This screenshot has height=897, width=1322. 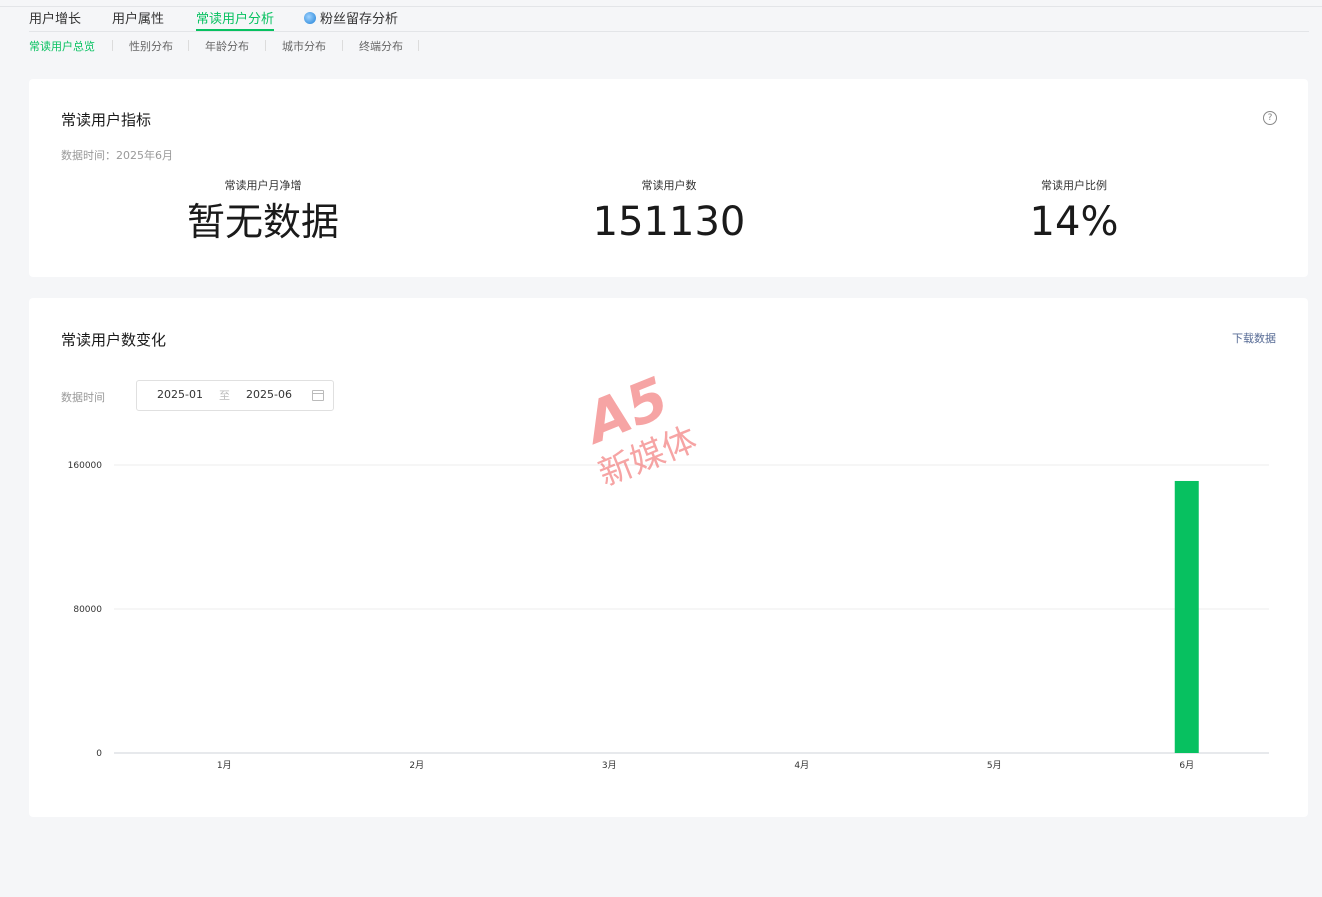 What do you see at coordinates (1186, 765) in the screenshot?
I see `x-tick-label: 6月` at bounding box center [1186, 765].